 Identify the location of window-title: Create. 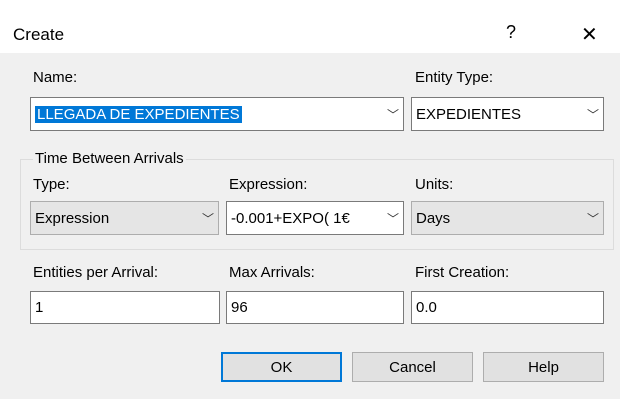
(39, 34).